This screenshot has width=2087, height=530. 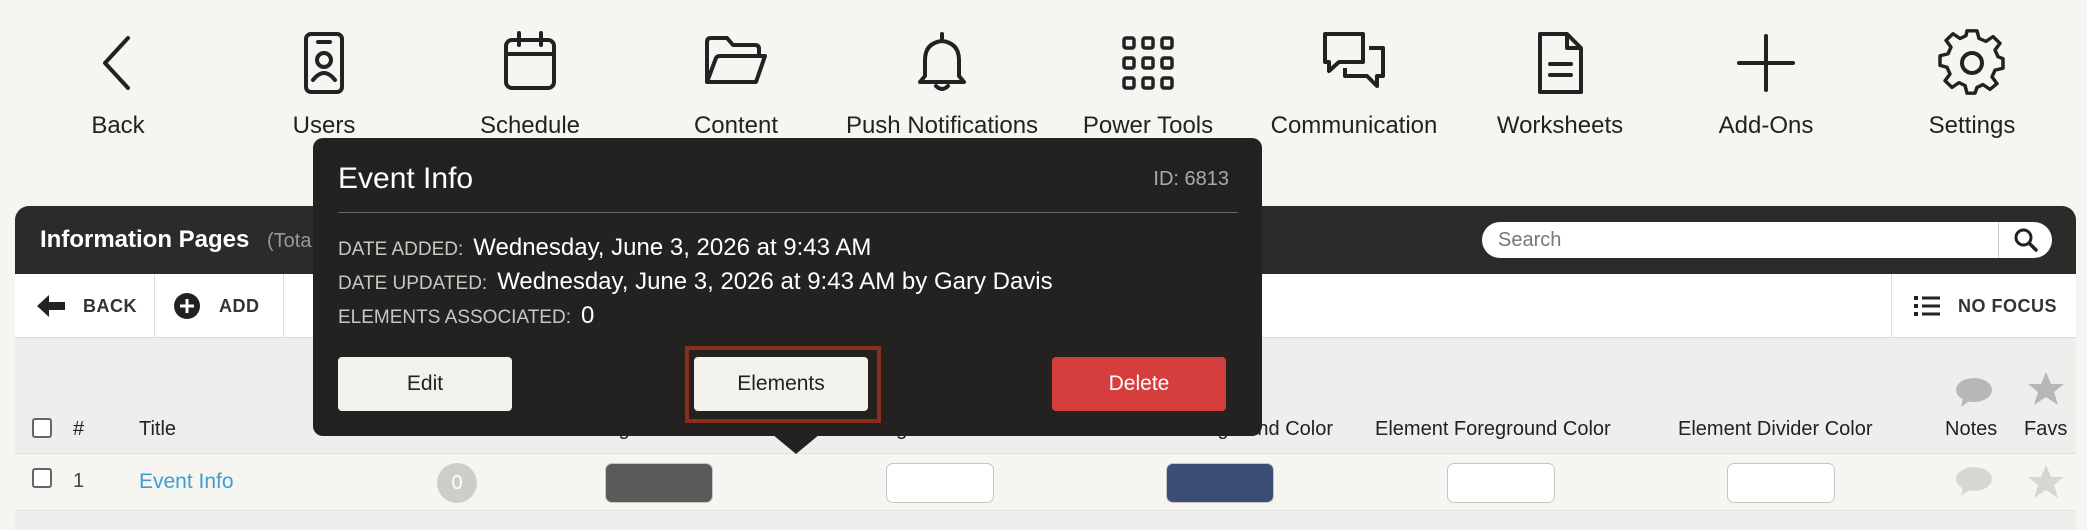 I want to click on notes-header-icon, so click(x=1974, y=392).